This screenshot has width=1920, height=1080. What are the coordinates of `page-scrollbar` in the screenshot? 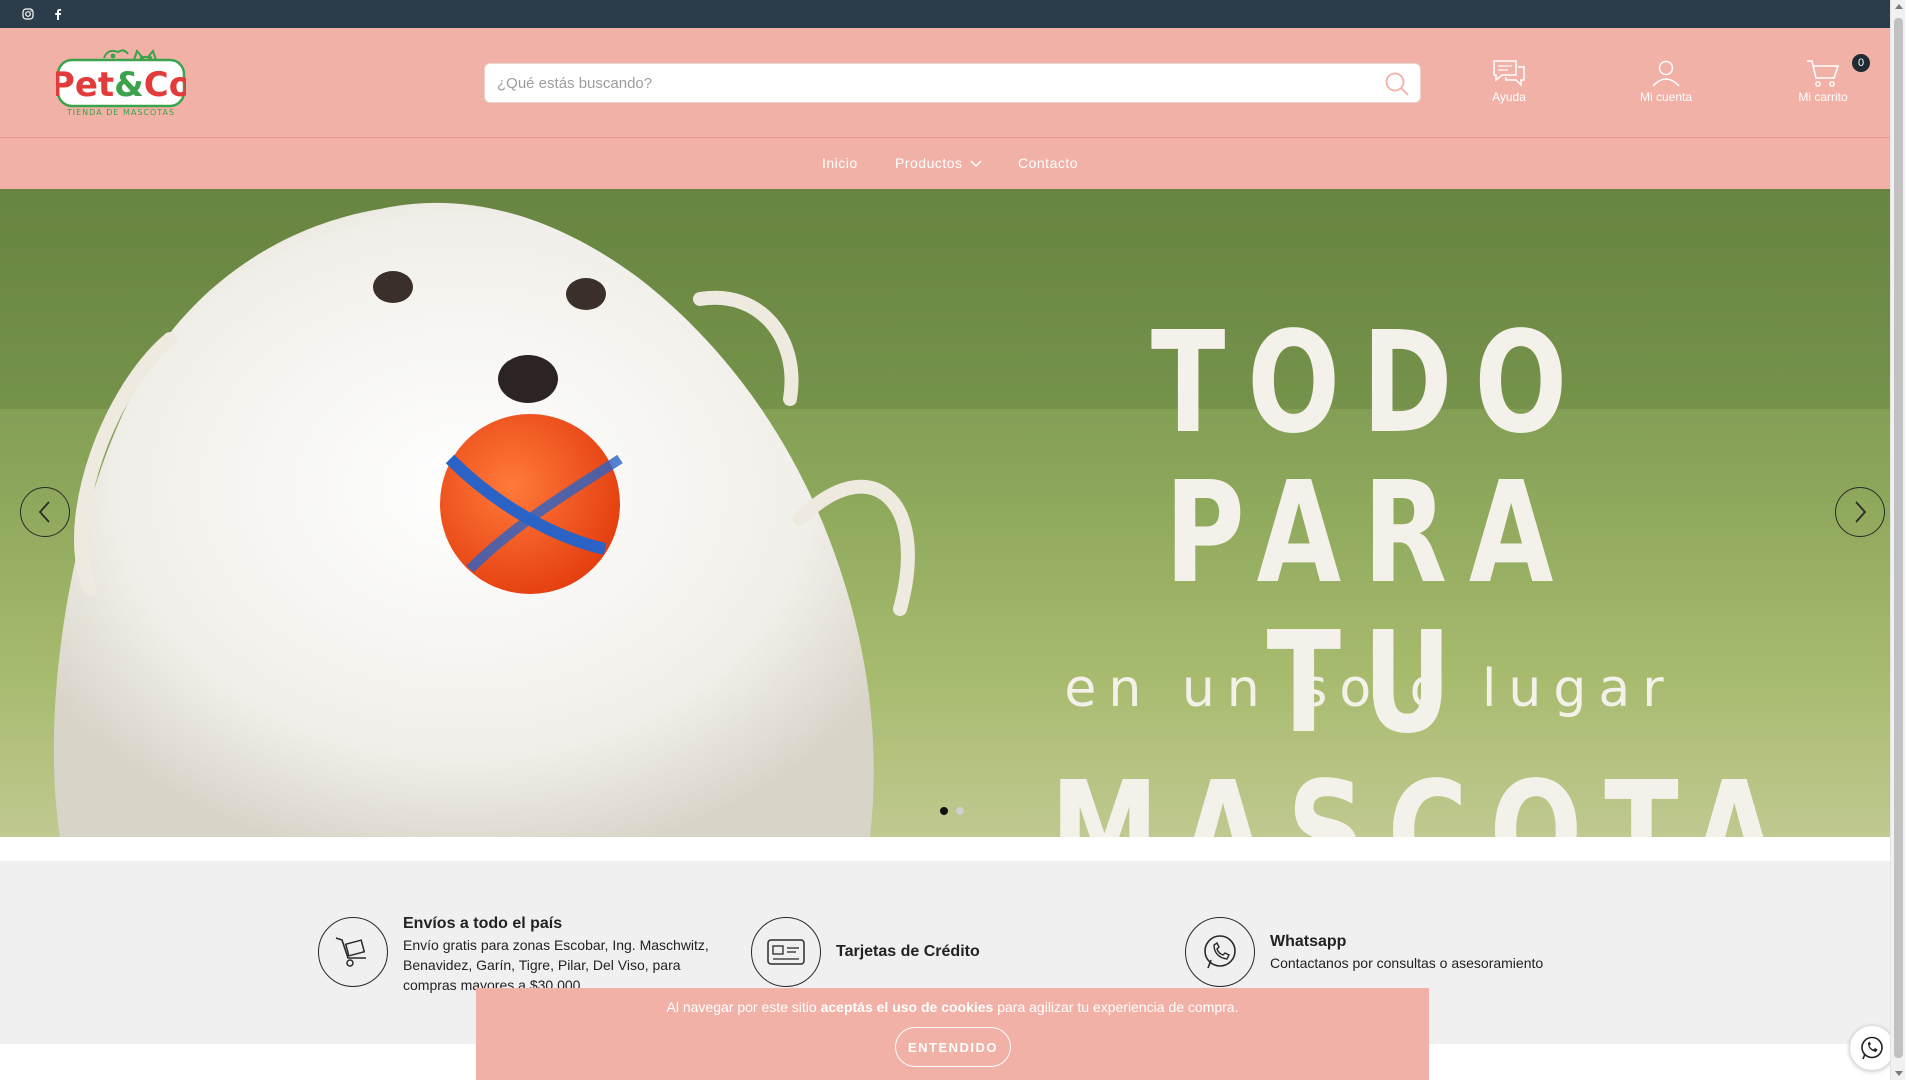 It's located at (1897, 540).